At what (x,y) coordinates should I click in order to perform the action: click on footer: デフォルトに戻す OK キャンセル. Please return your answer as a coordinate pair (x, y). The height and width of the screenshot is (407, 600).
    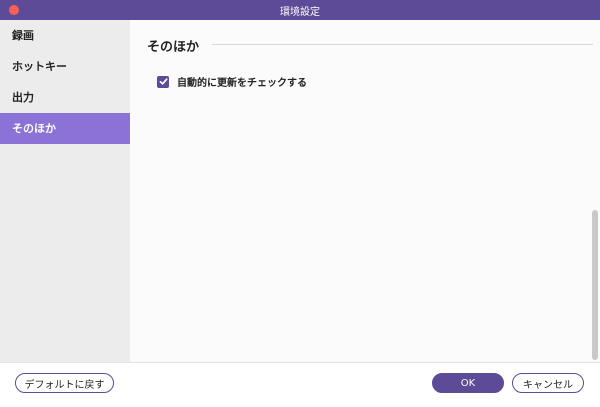
    Looking at the image, I should click on (300, 384).